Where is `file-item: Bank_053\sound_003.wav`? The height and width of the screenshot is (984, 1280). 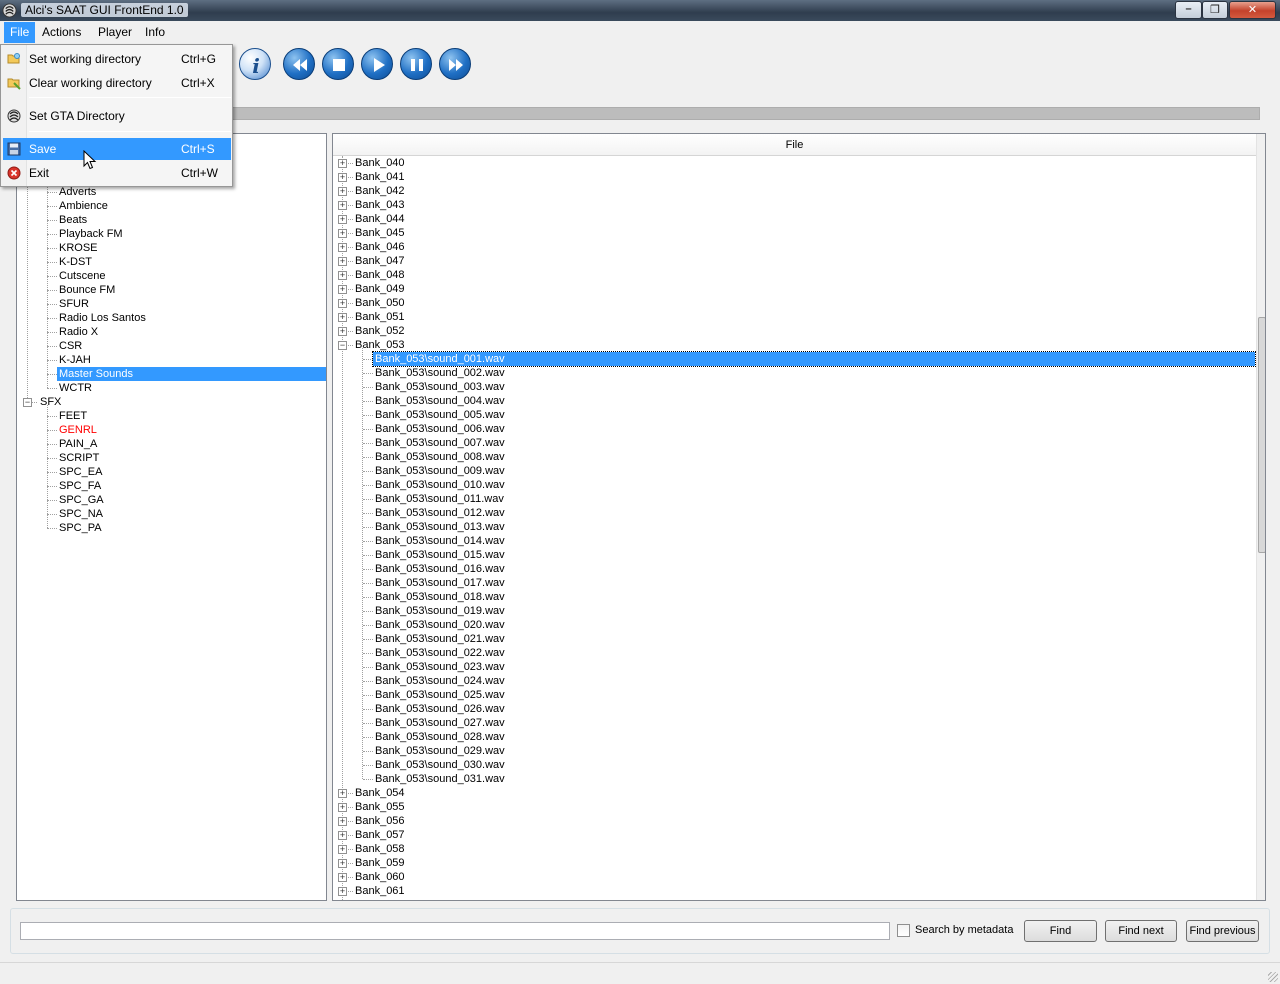 file-item: Bank_053\sound_003.wav is located at coordinates (440, 387).